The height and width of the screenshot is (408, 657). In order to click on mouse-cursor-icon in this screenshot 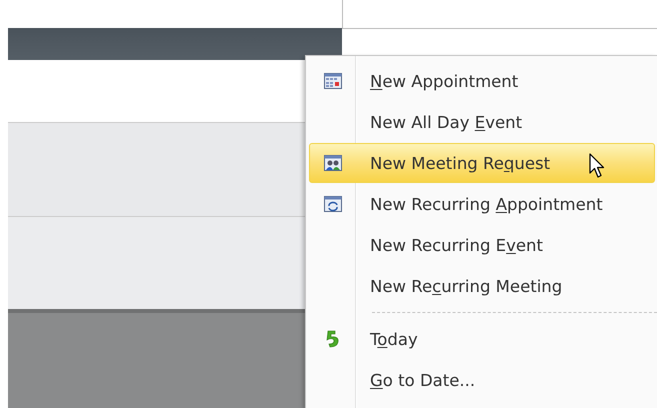, I will do `click(597, 166)`.